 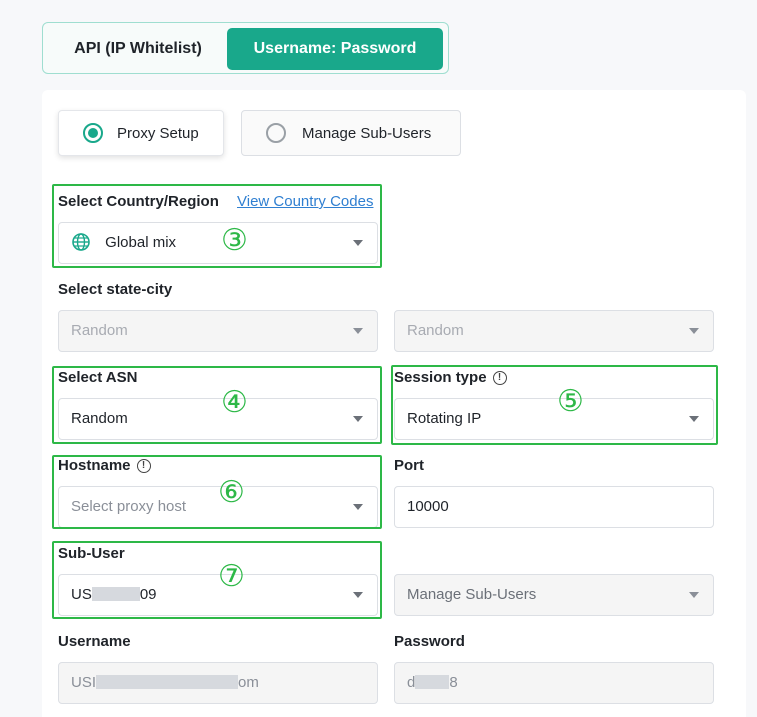 I want to click on tab-username-password: Username: Password, so click(x=335, y=49).